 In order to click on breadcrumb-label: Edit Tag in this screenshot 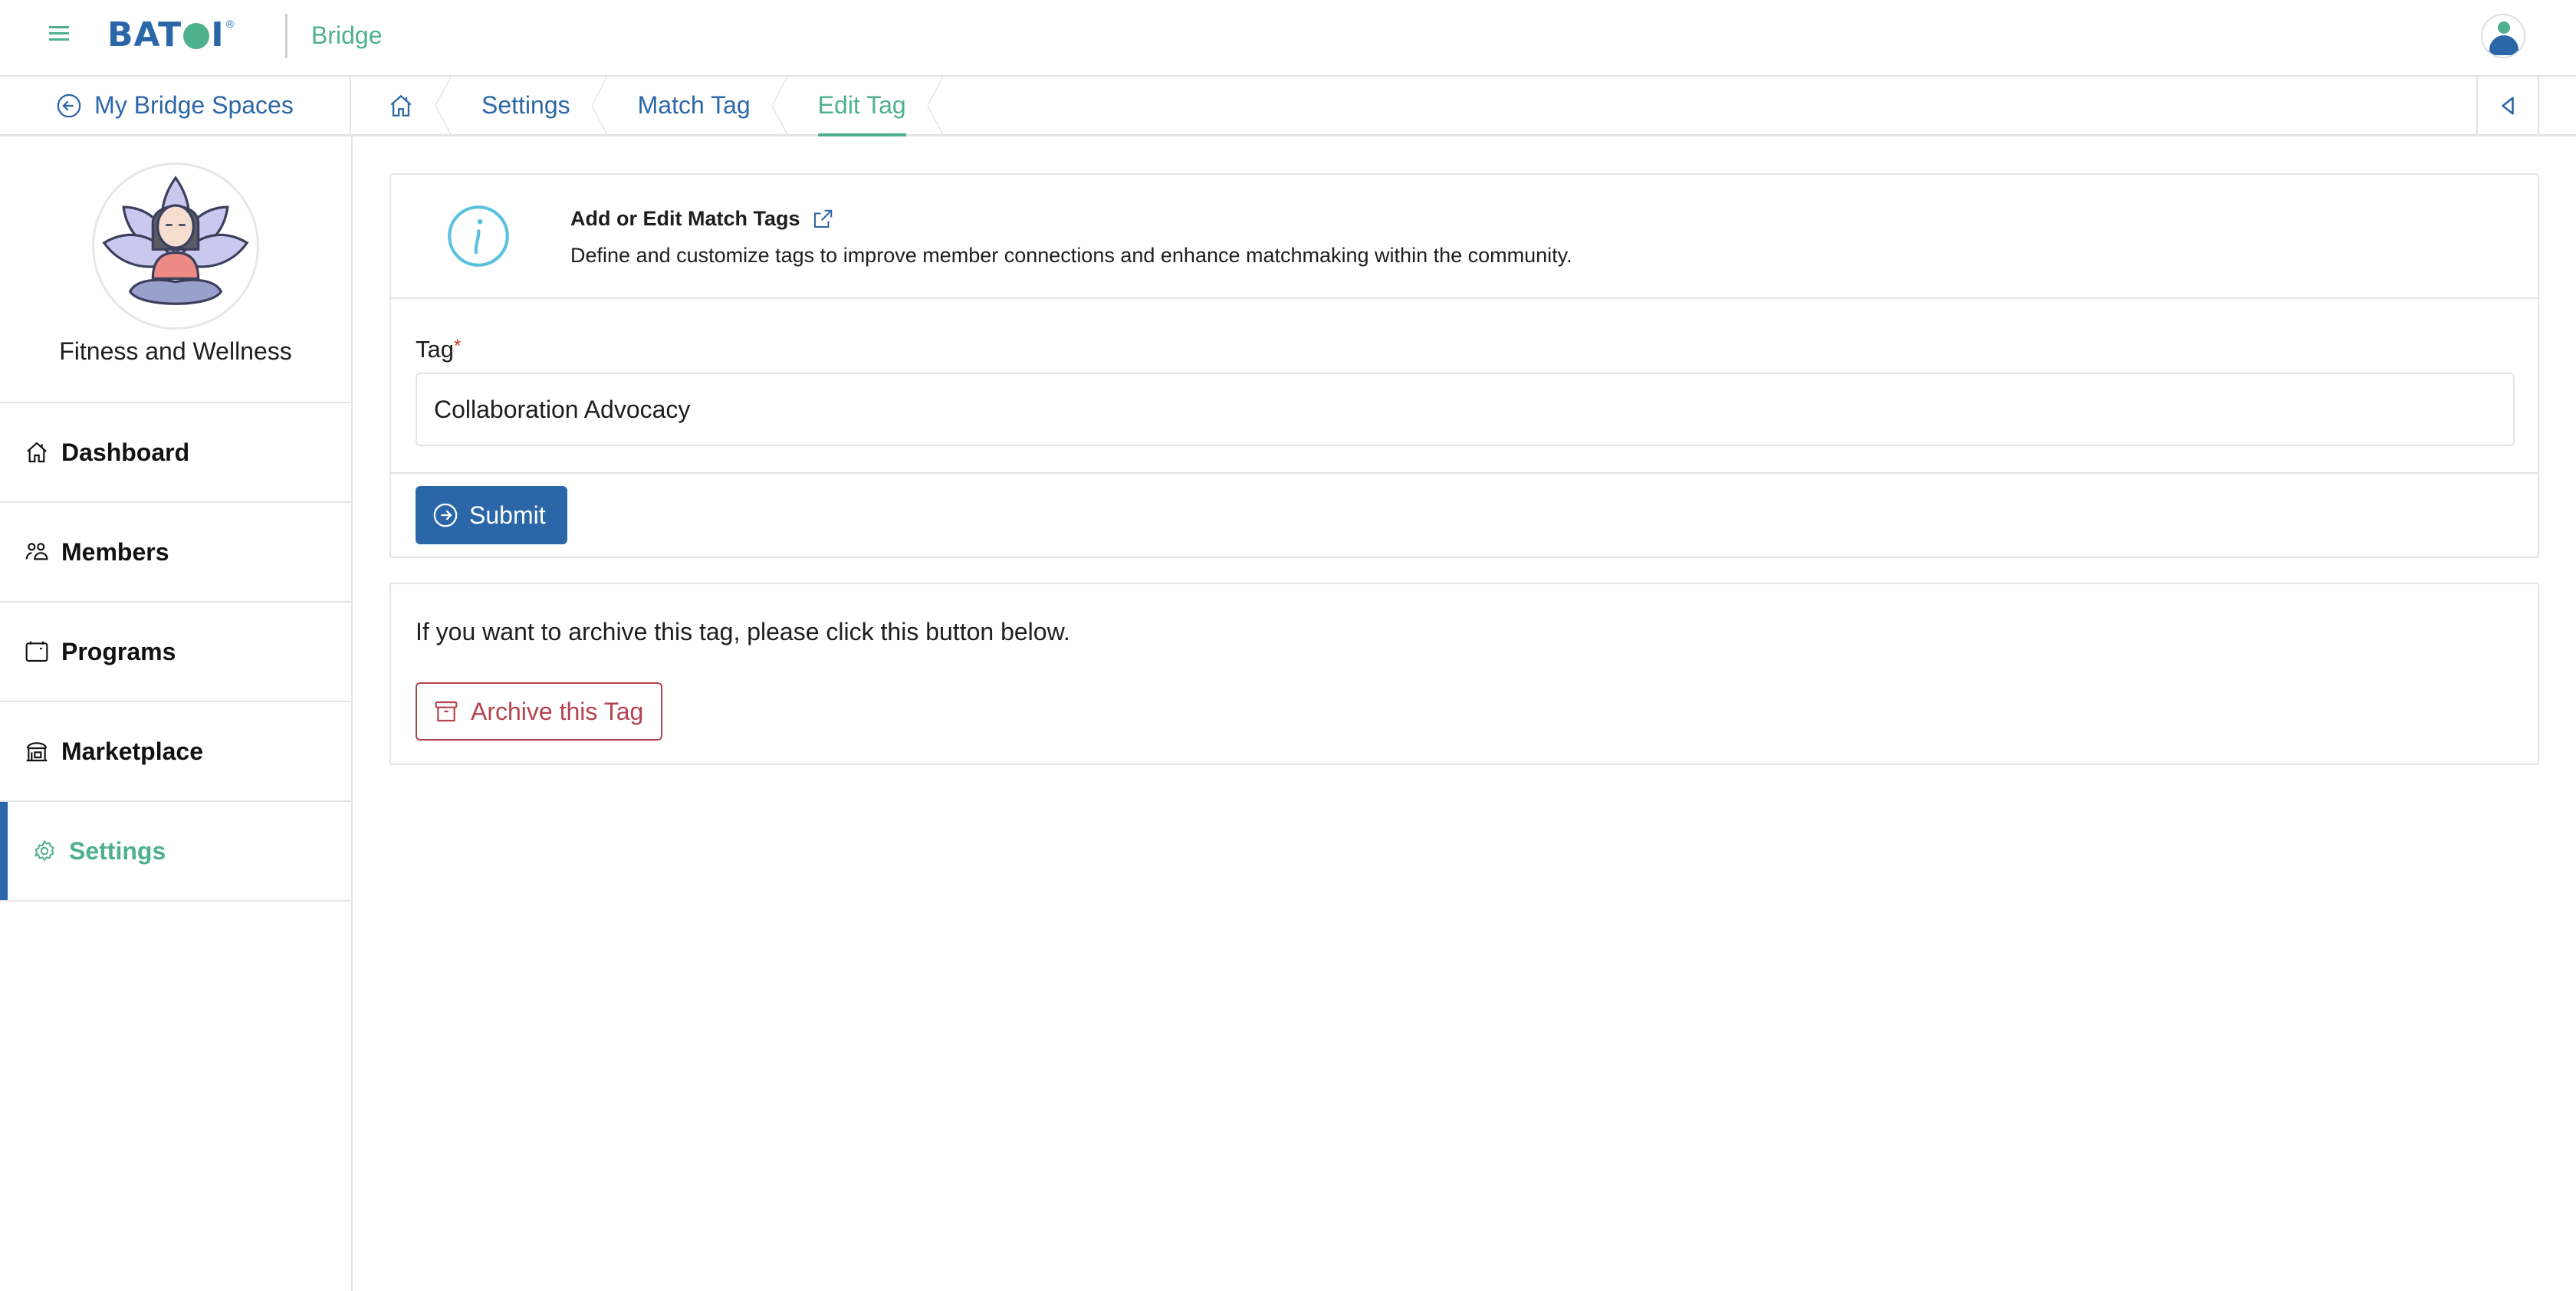, I will do `click(861, 105)`.